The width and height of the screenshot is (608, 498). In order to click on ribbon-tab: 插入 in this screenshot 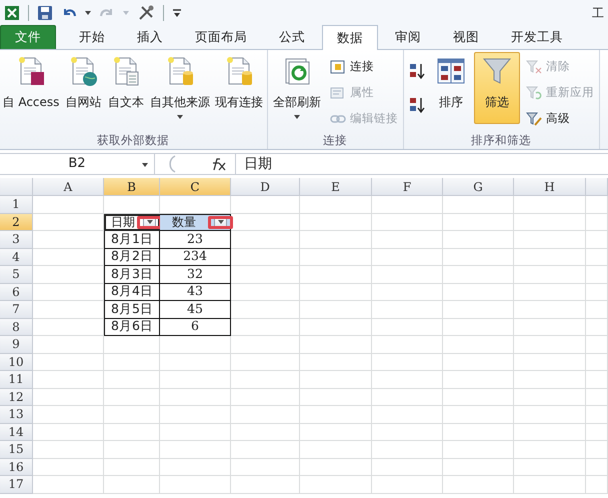, I will do `click(150, 37)`.